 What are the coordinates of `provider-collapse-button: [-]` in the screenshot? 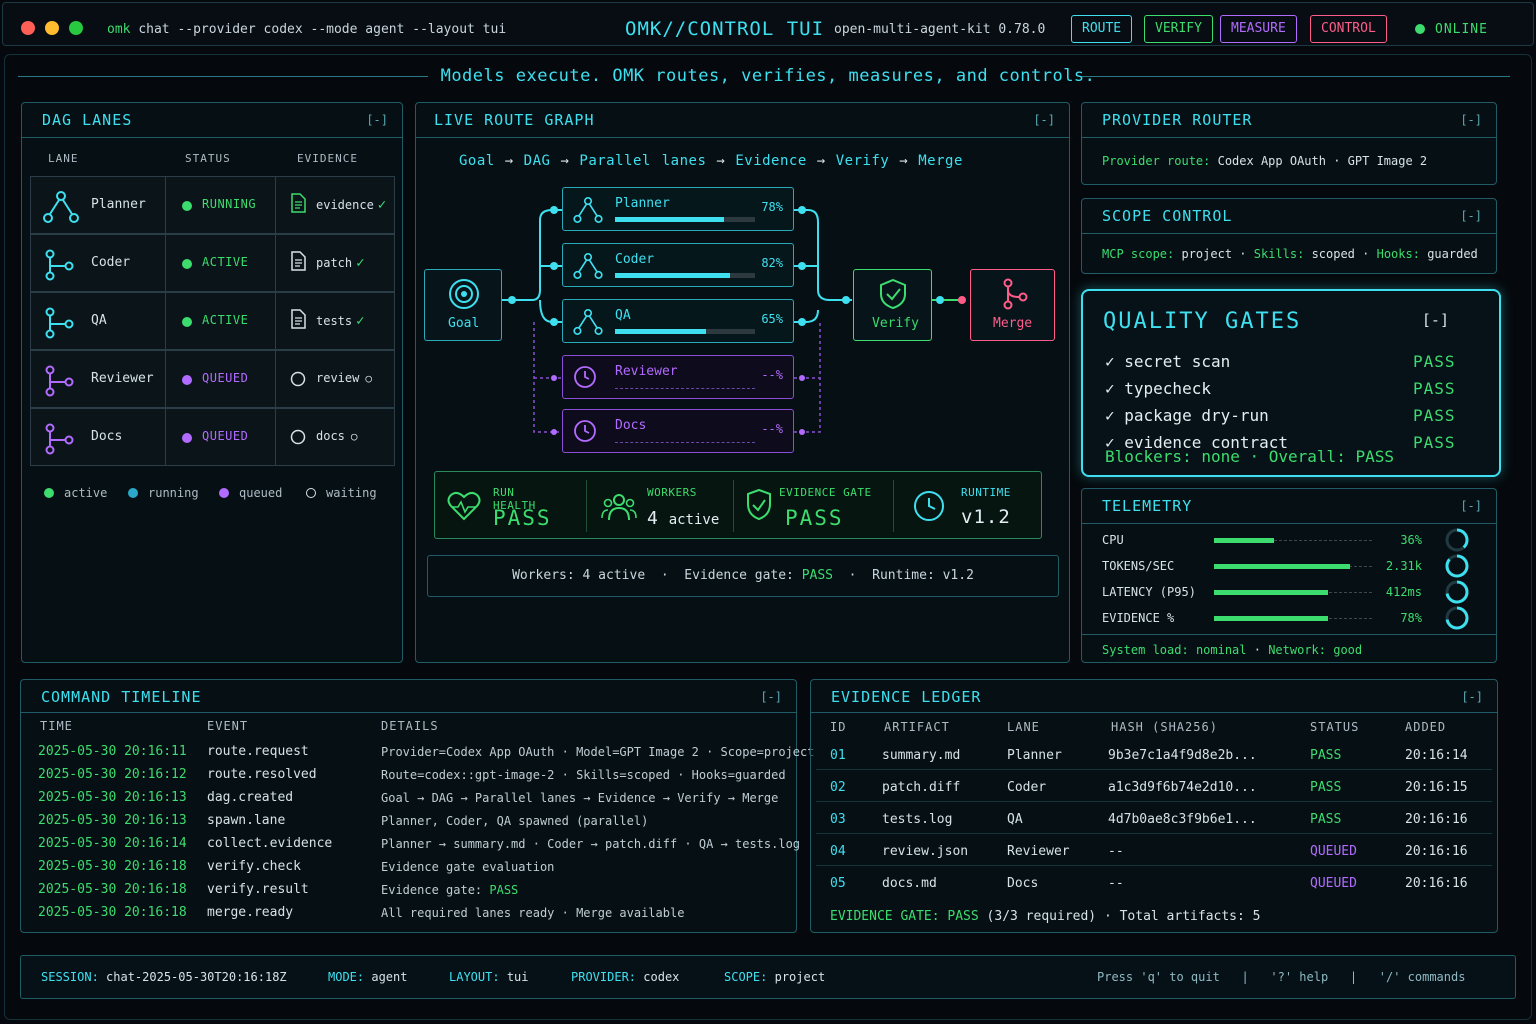 It's located at (1471, 120).